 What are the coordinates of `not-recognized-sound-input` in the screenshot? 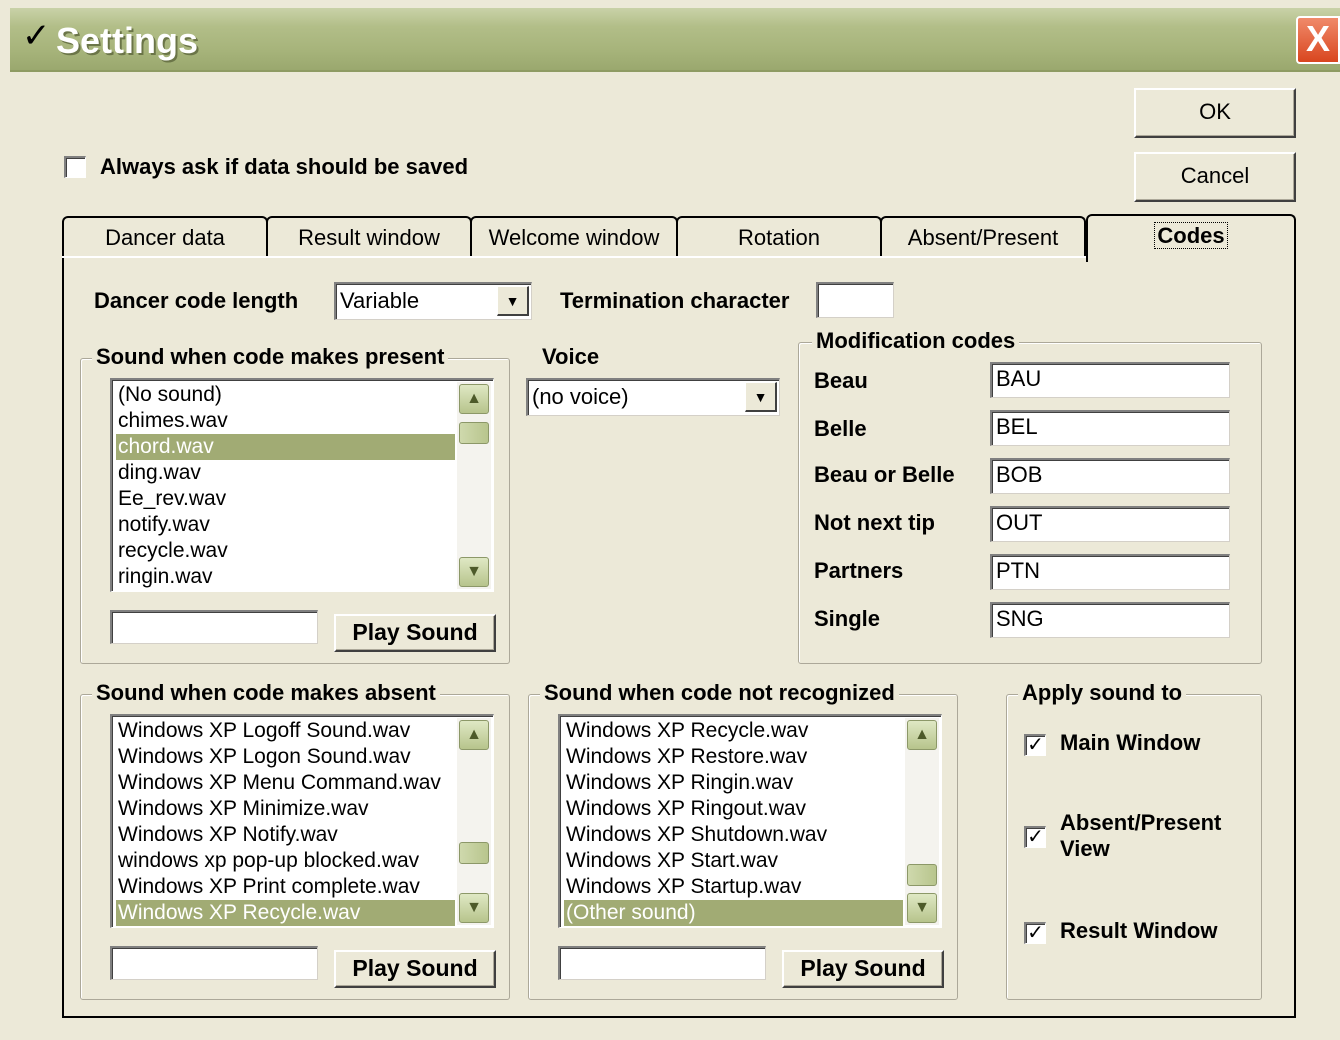 It's located at (662, 963).